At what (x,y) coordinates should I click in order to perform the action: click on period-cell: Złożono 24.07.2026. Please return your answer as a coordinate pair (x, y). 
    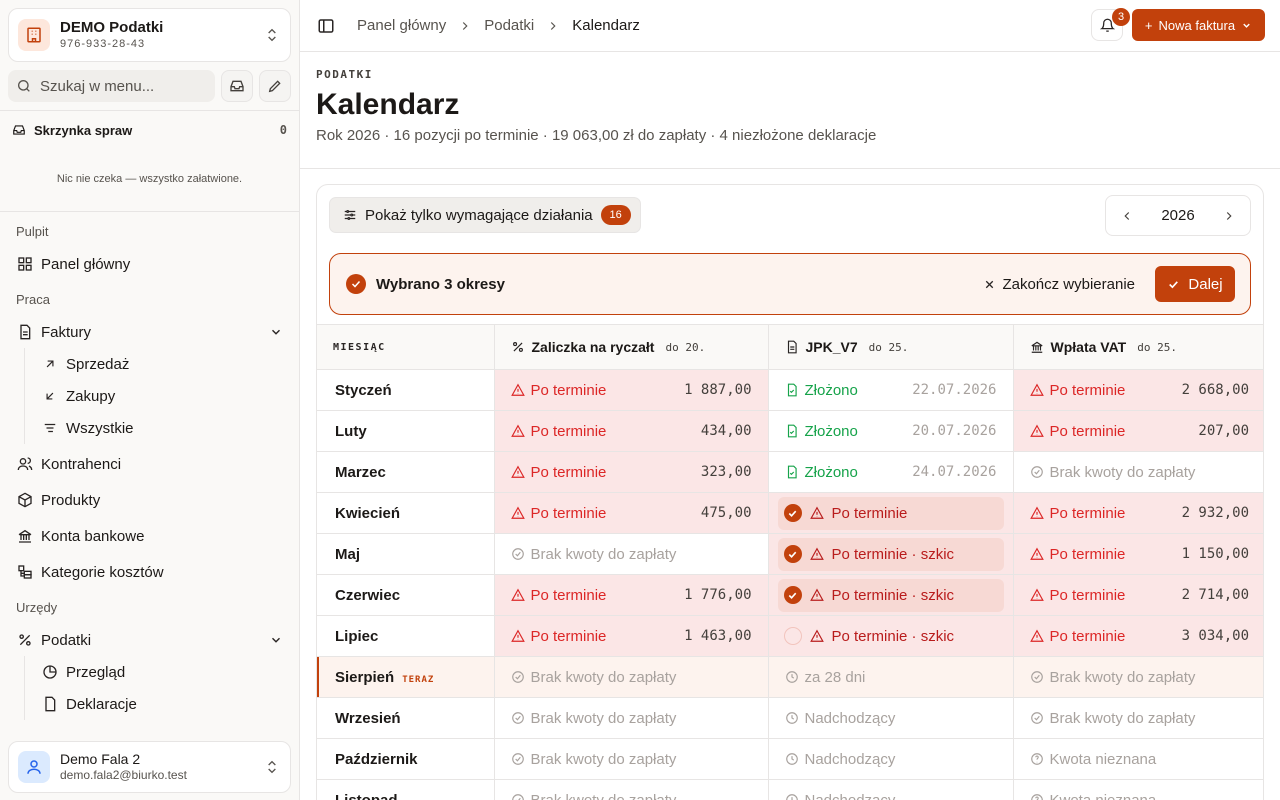
    Looking at the image, I should click on (890, 472).